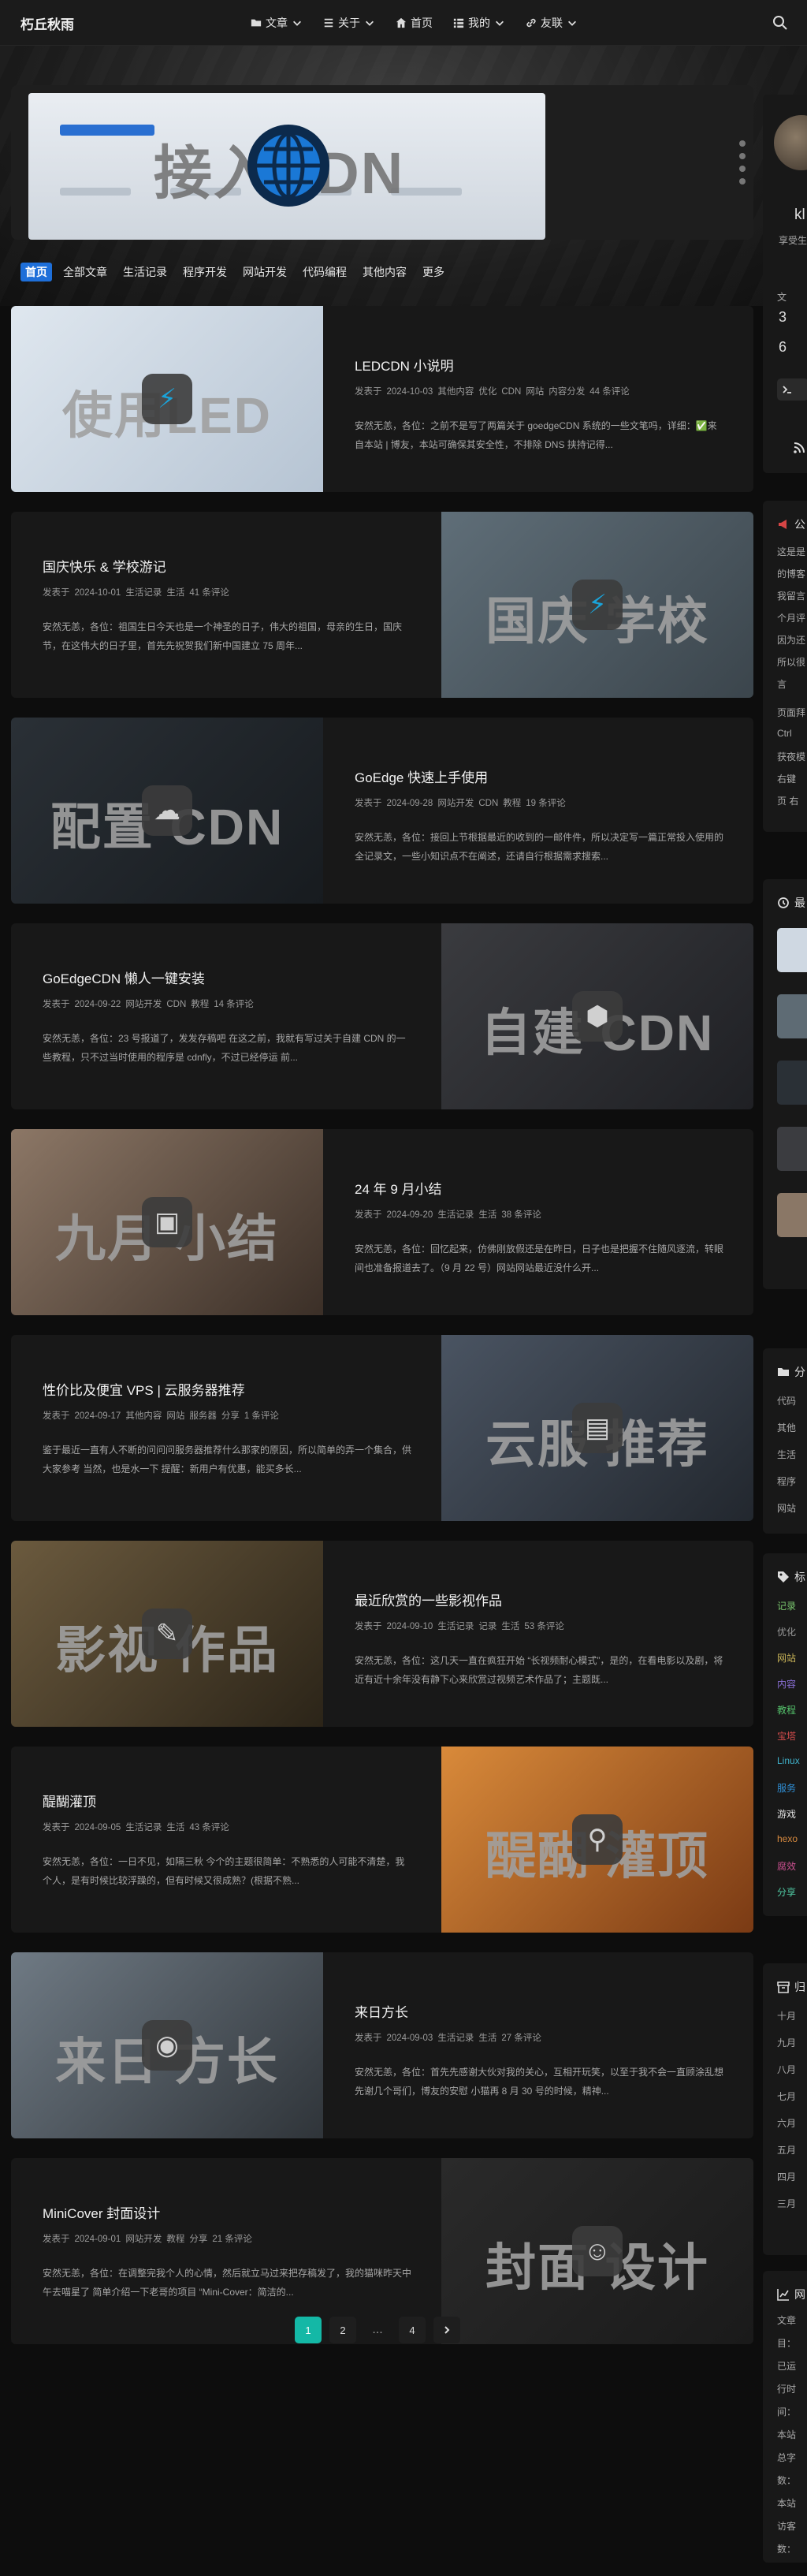  I want to click on tag-item: 宝塔, so click(786, 1736).